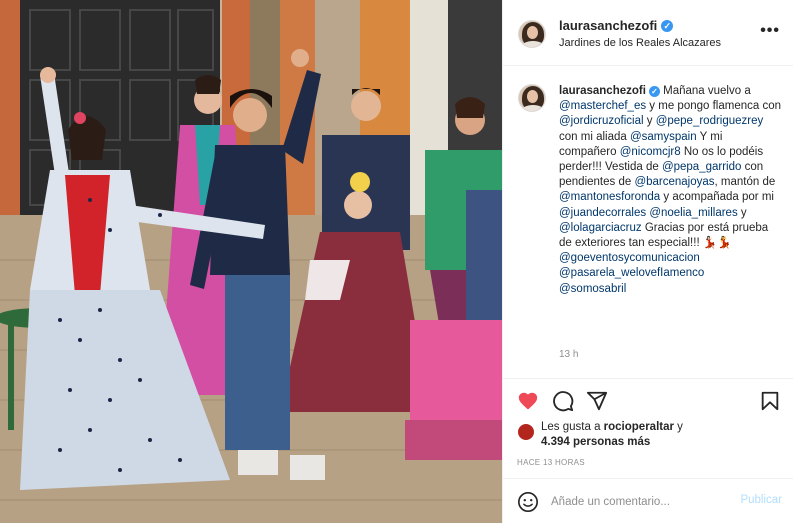 This screenshot has width=793, height=523. Describe the element at coordinates (770, 31) in the screenshot. I see `more-icon: •••` at that location.